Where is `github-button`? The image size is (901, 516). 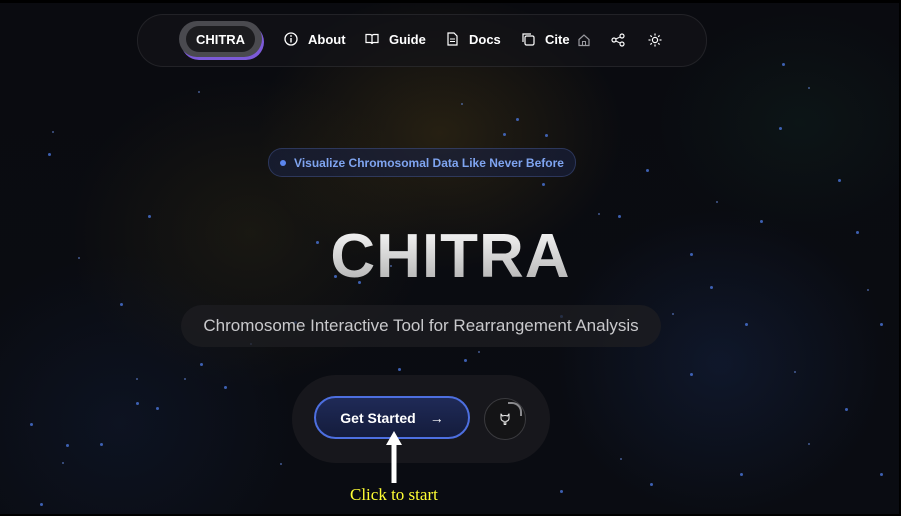
github-button is located at coordinates (505, 419).